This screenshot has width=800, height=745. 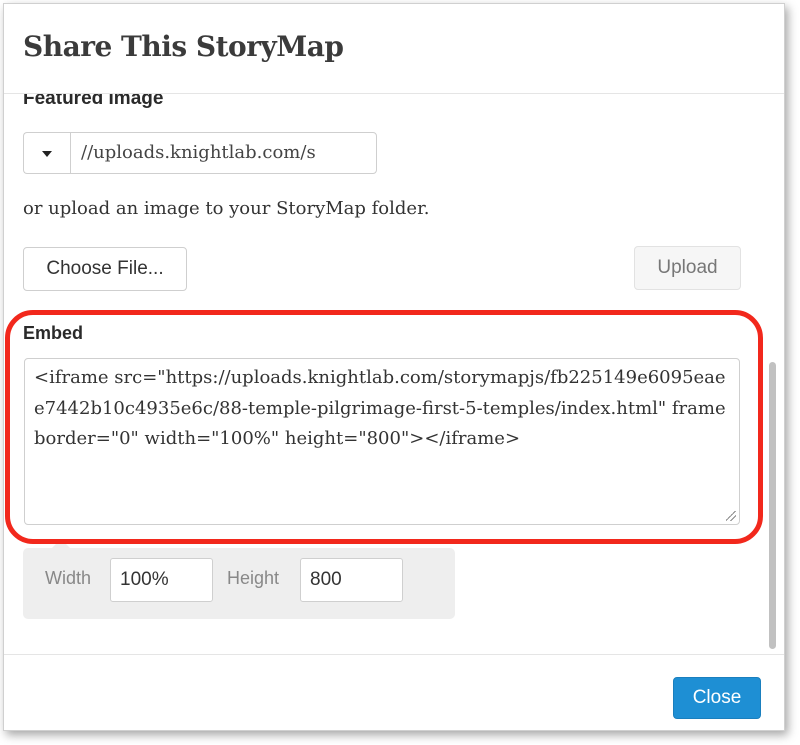 I want to click on width-input: 100%, so click(x=161, y=580).